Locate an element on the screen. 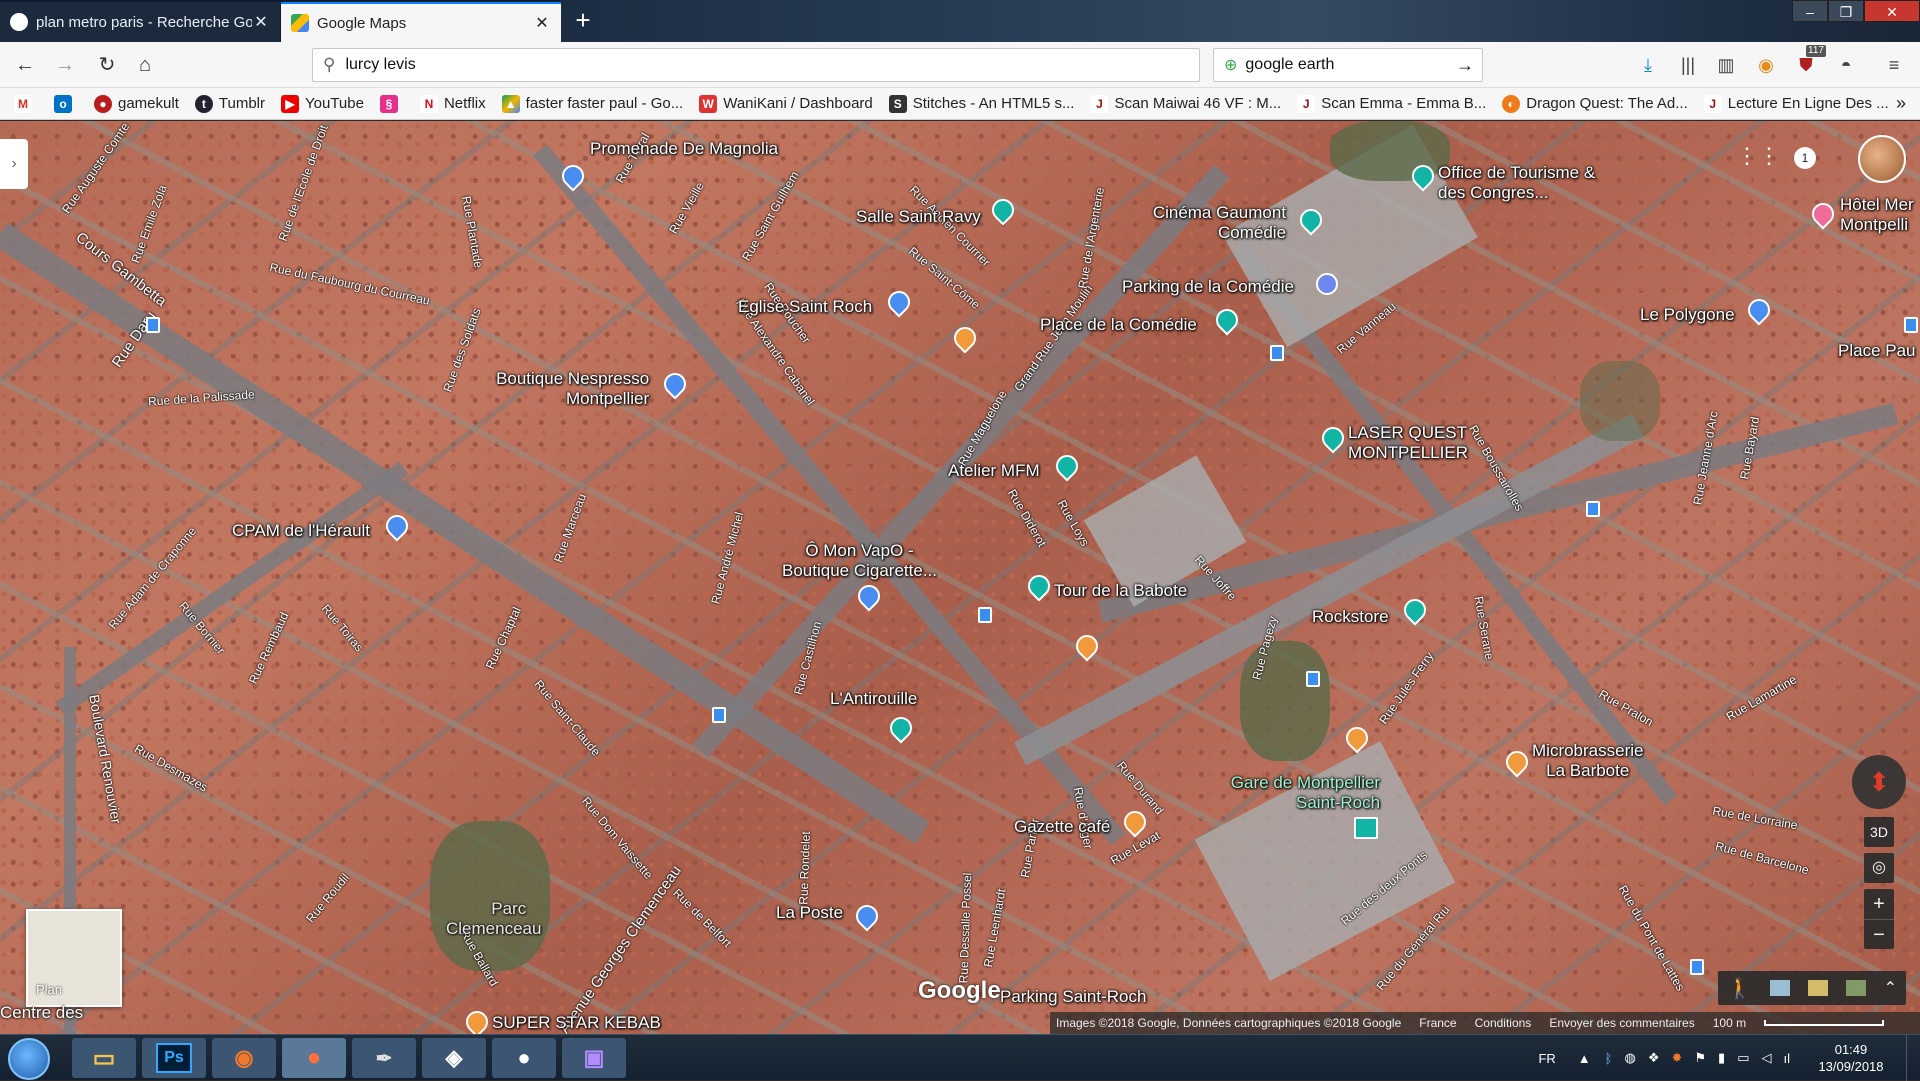 The width and height of the screenshot is (1920, 1081). place-label: L'Antirouille is located at coordinates (873, 699).